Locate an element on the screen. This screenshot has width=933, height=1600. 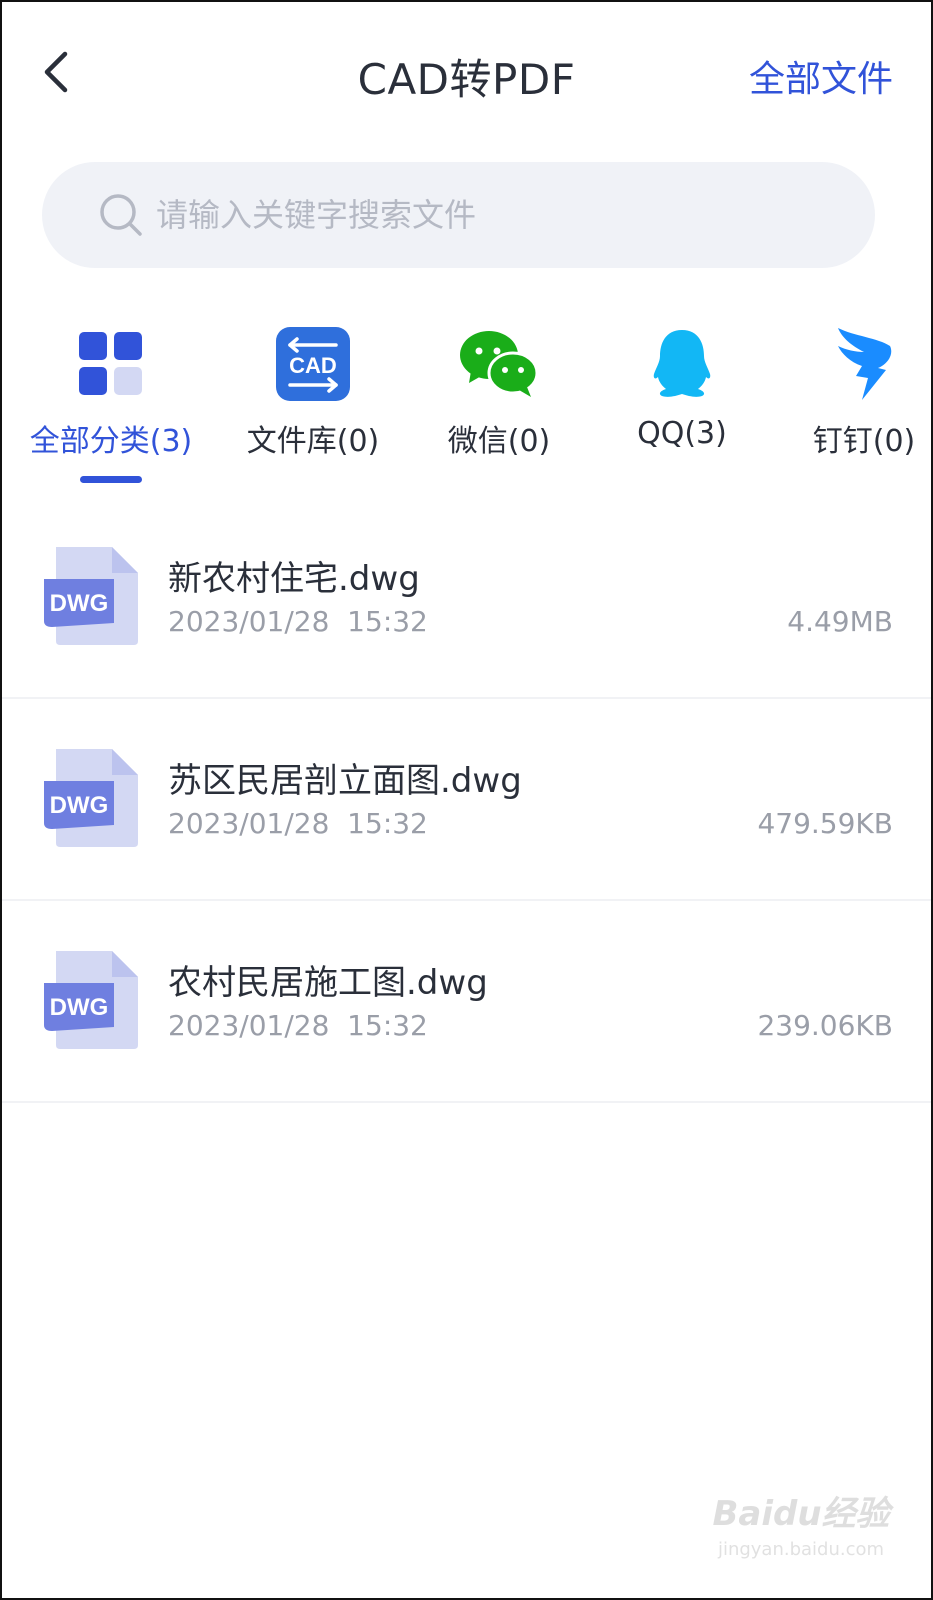
file-size: 4.49MB is located at coordinates (840, 621).